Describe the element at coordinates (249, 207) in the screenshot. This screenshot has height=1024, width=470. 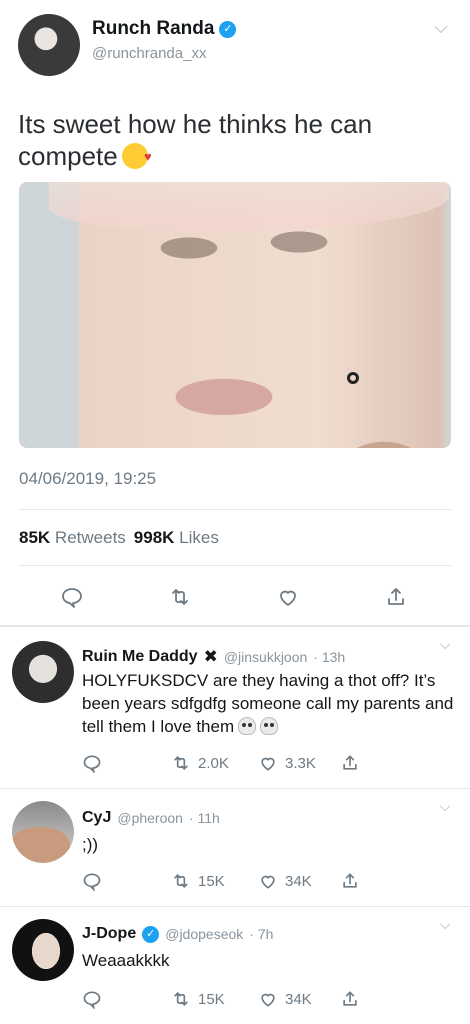
I see `photo-hair` at that location.